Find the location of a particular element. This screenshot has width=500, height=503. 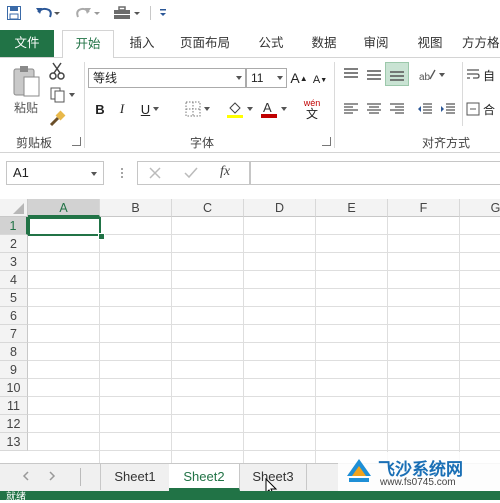

briefcase-icon is located at coordinates (127, 13).